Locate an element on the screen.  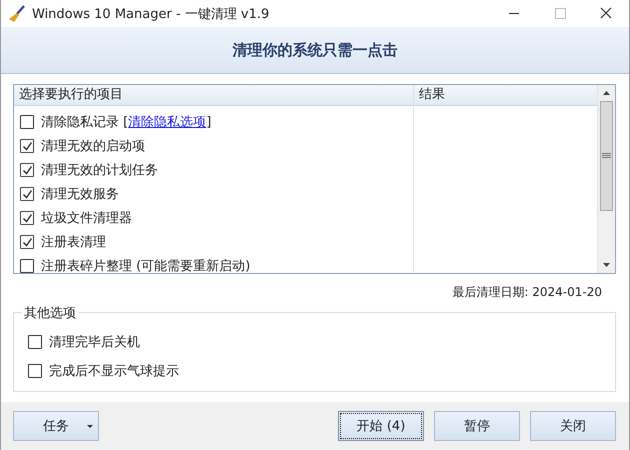
item-label: 注册表清理 is located at coordinates (73, 242).